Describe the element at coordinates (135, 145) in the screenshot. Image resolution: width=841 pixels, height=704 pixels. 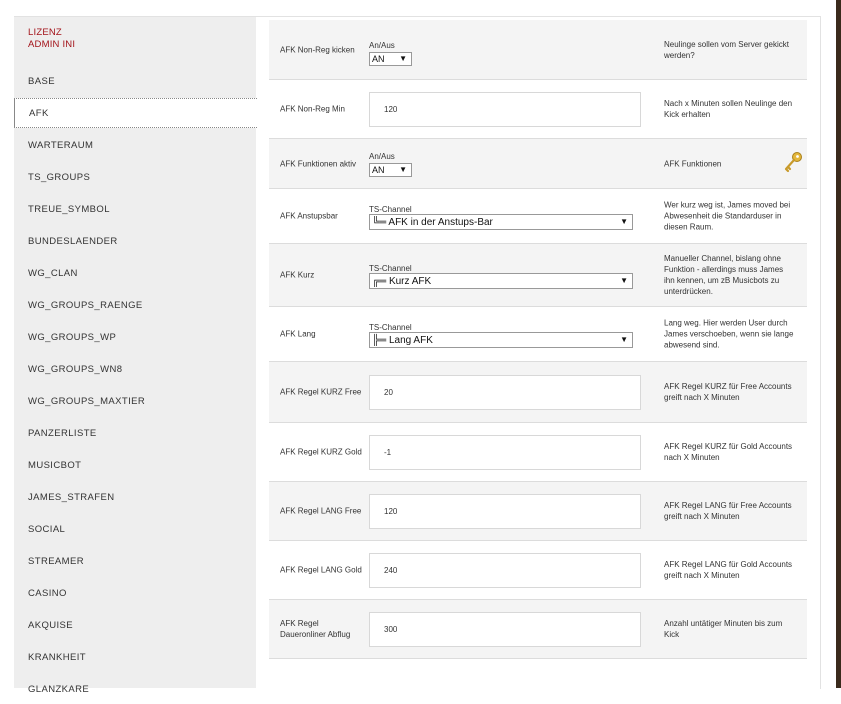
I see `sidebar-item-warteraum: WARTERAUM` at that location.